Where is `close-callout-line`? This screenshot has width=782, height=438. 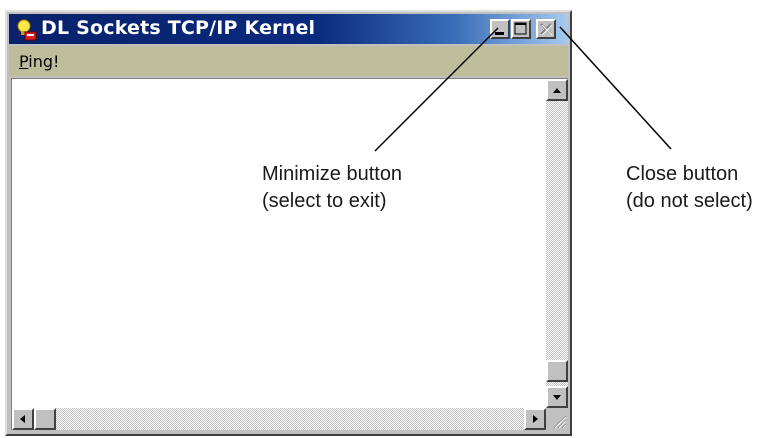 close-callout-line is located at coordinates (615, 88).